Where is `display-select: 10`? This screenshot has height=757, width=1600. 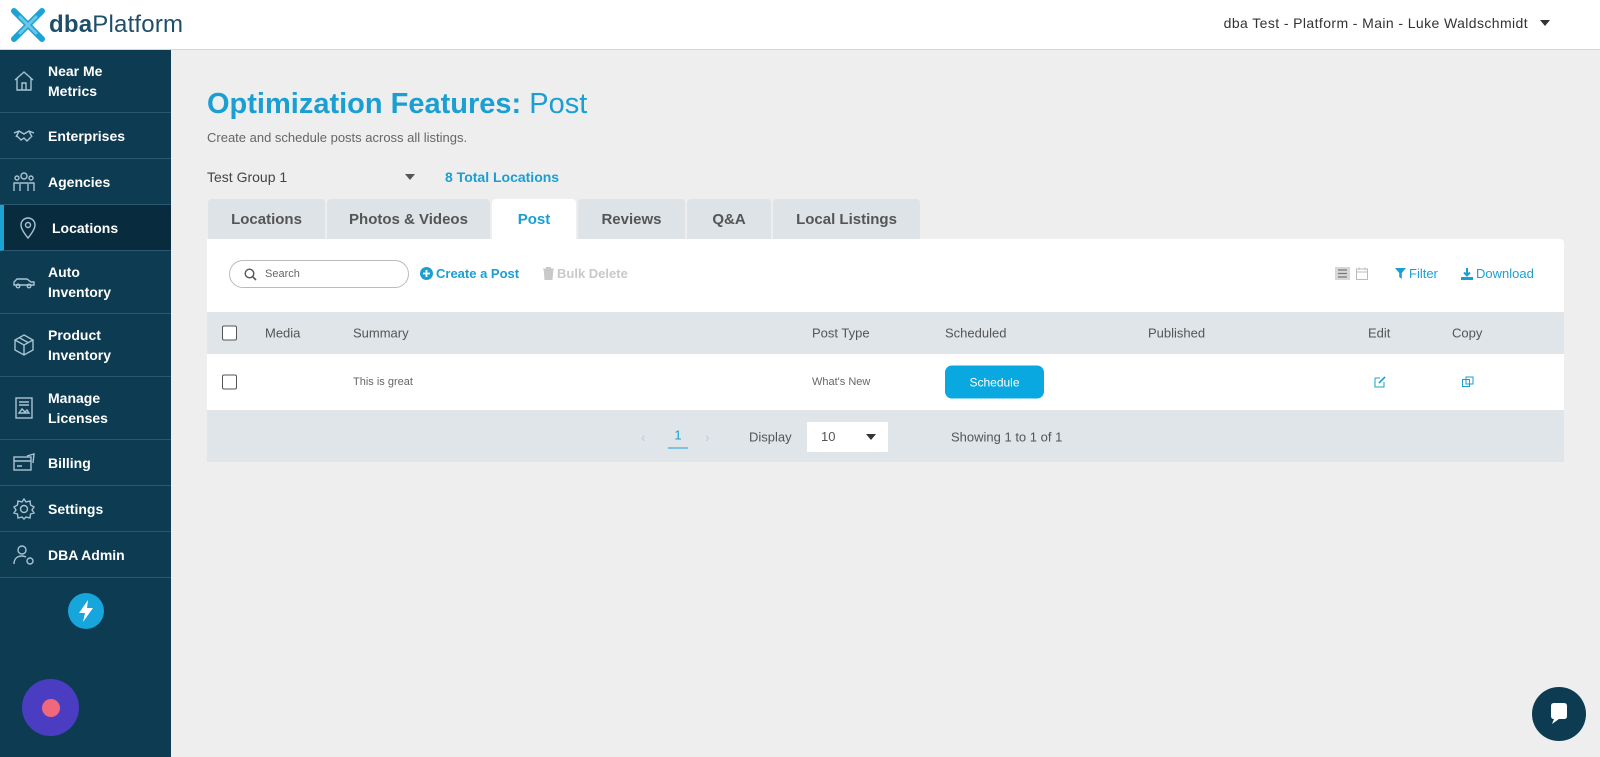
display-select: 10 is located at coordinates (847, 436).